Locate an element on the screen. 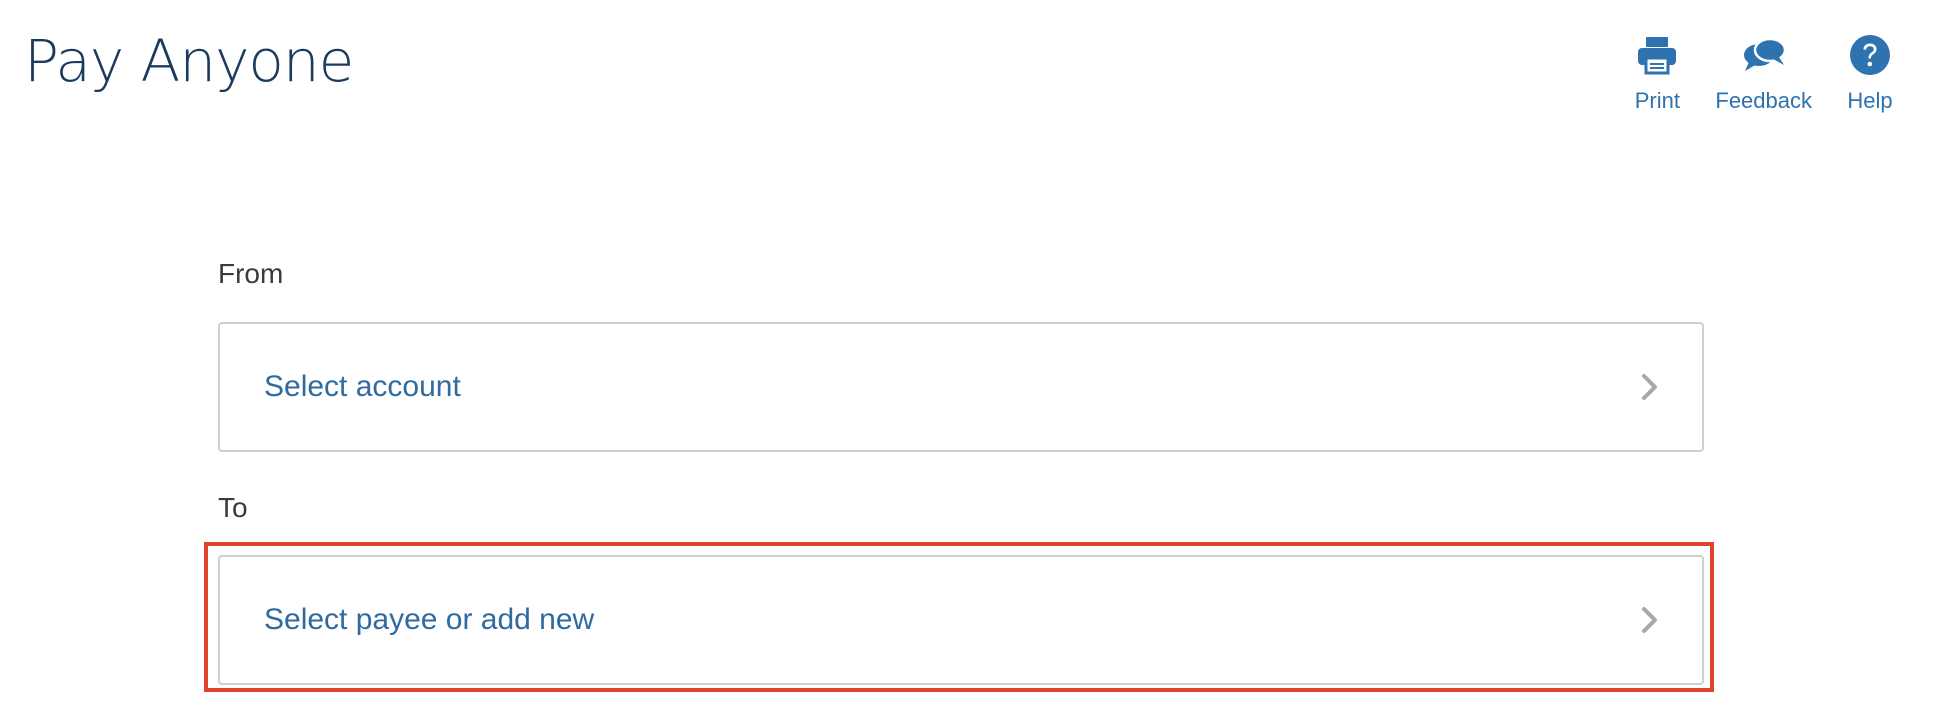  feedback-button: Feedback is located at coordinates (1763, 73).